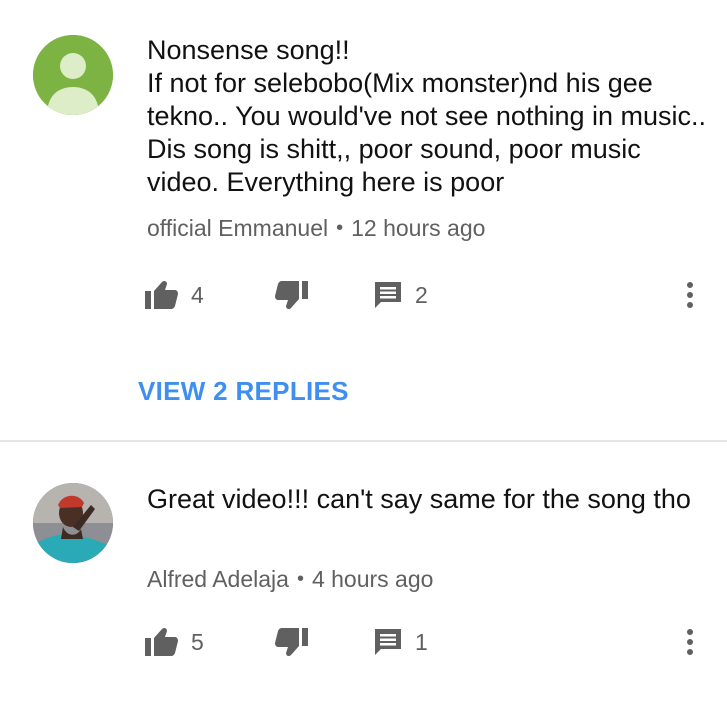 This screenshot has height=720, width=727. I want to click on reply-button: 2, so click(400, 295).